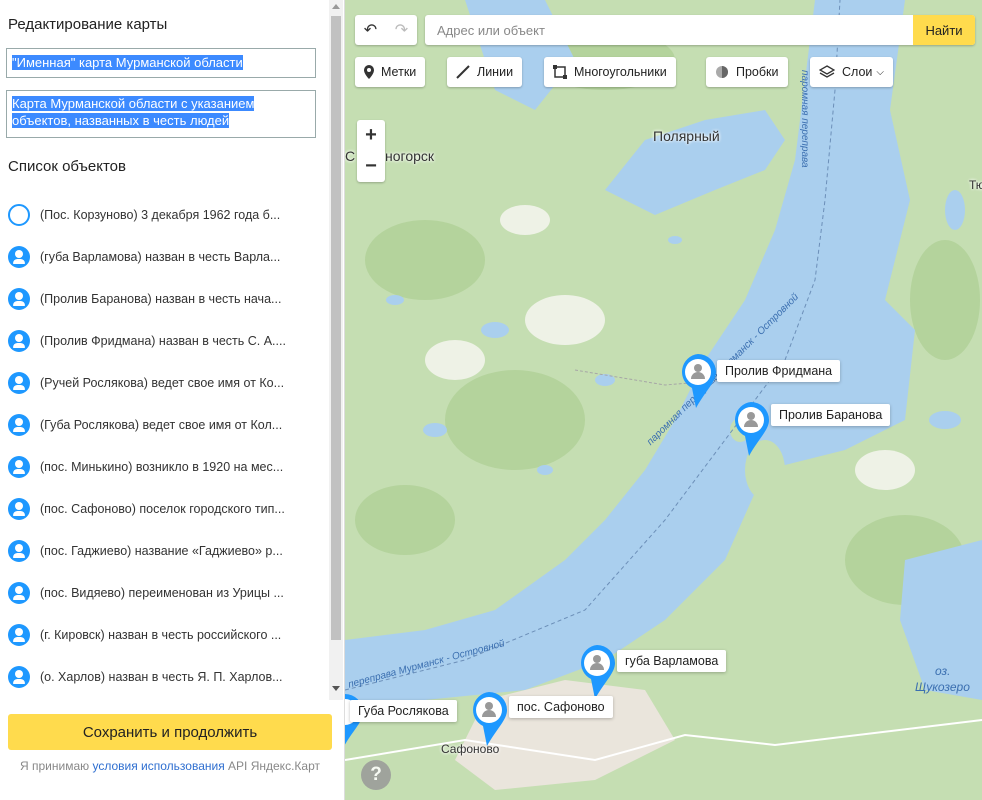  What do you see at coordinates (403, 711) in the screenshot?
I see `placemark-label-roslyakov: Губа Рослякова` at bounding box center [403, 711].